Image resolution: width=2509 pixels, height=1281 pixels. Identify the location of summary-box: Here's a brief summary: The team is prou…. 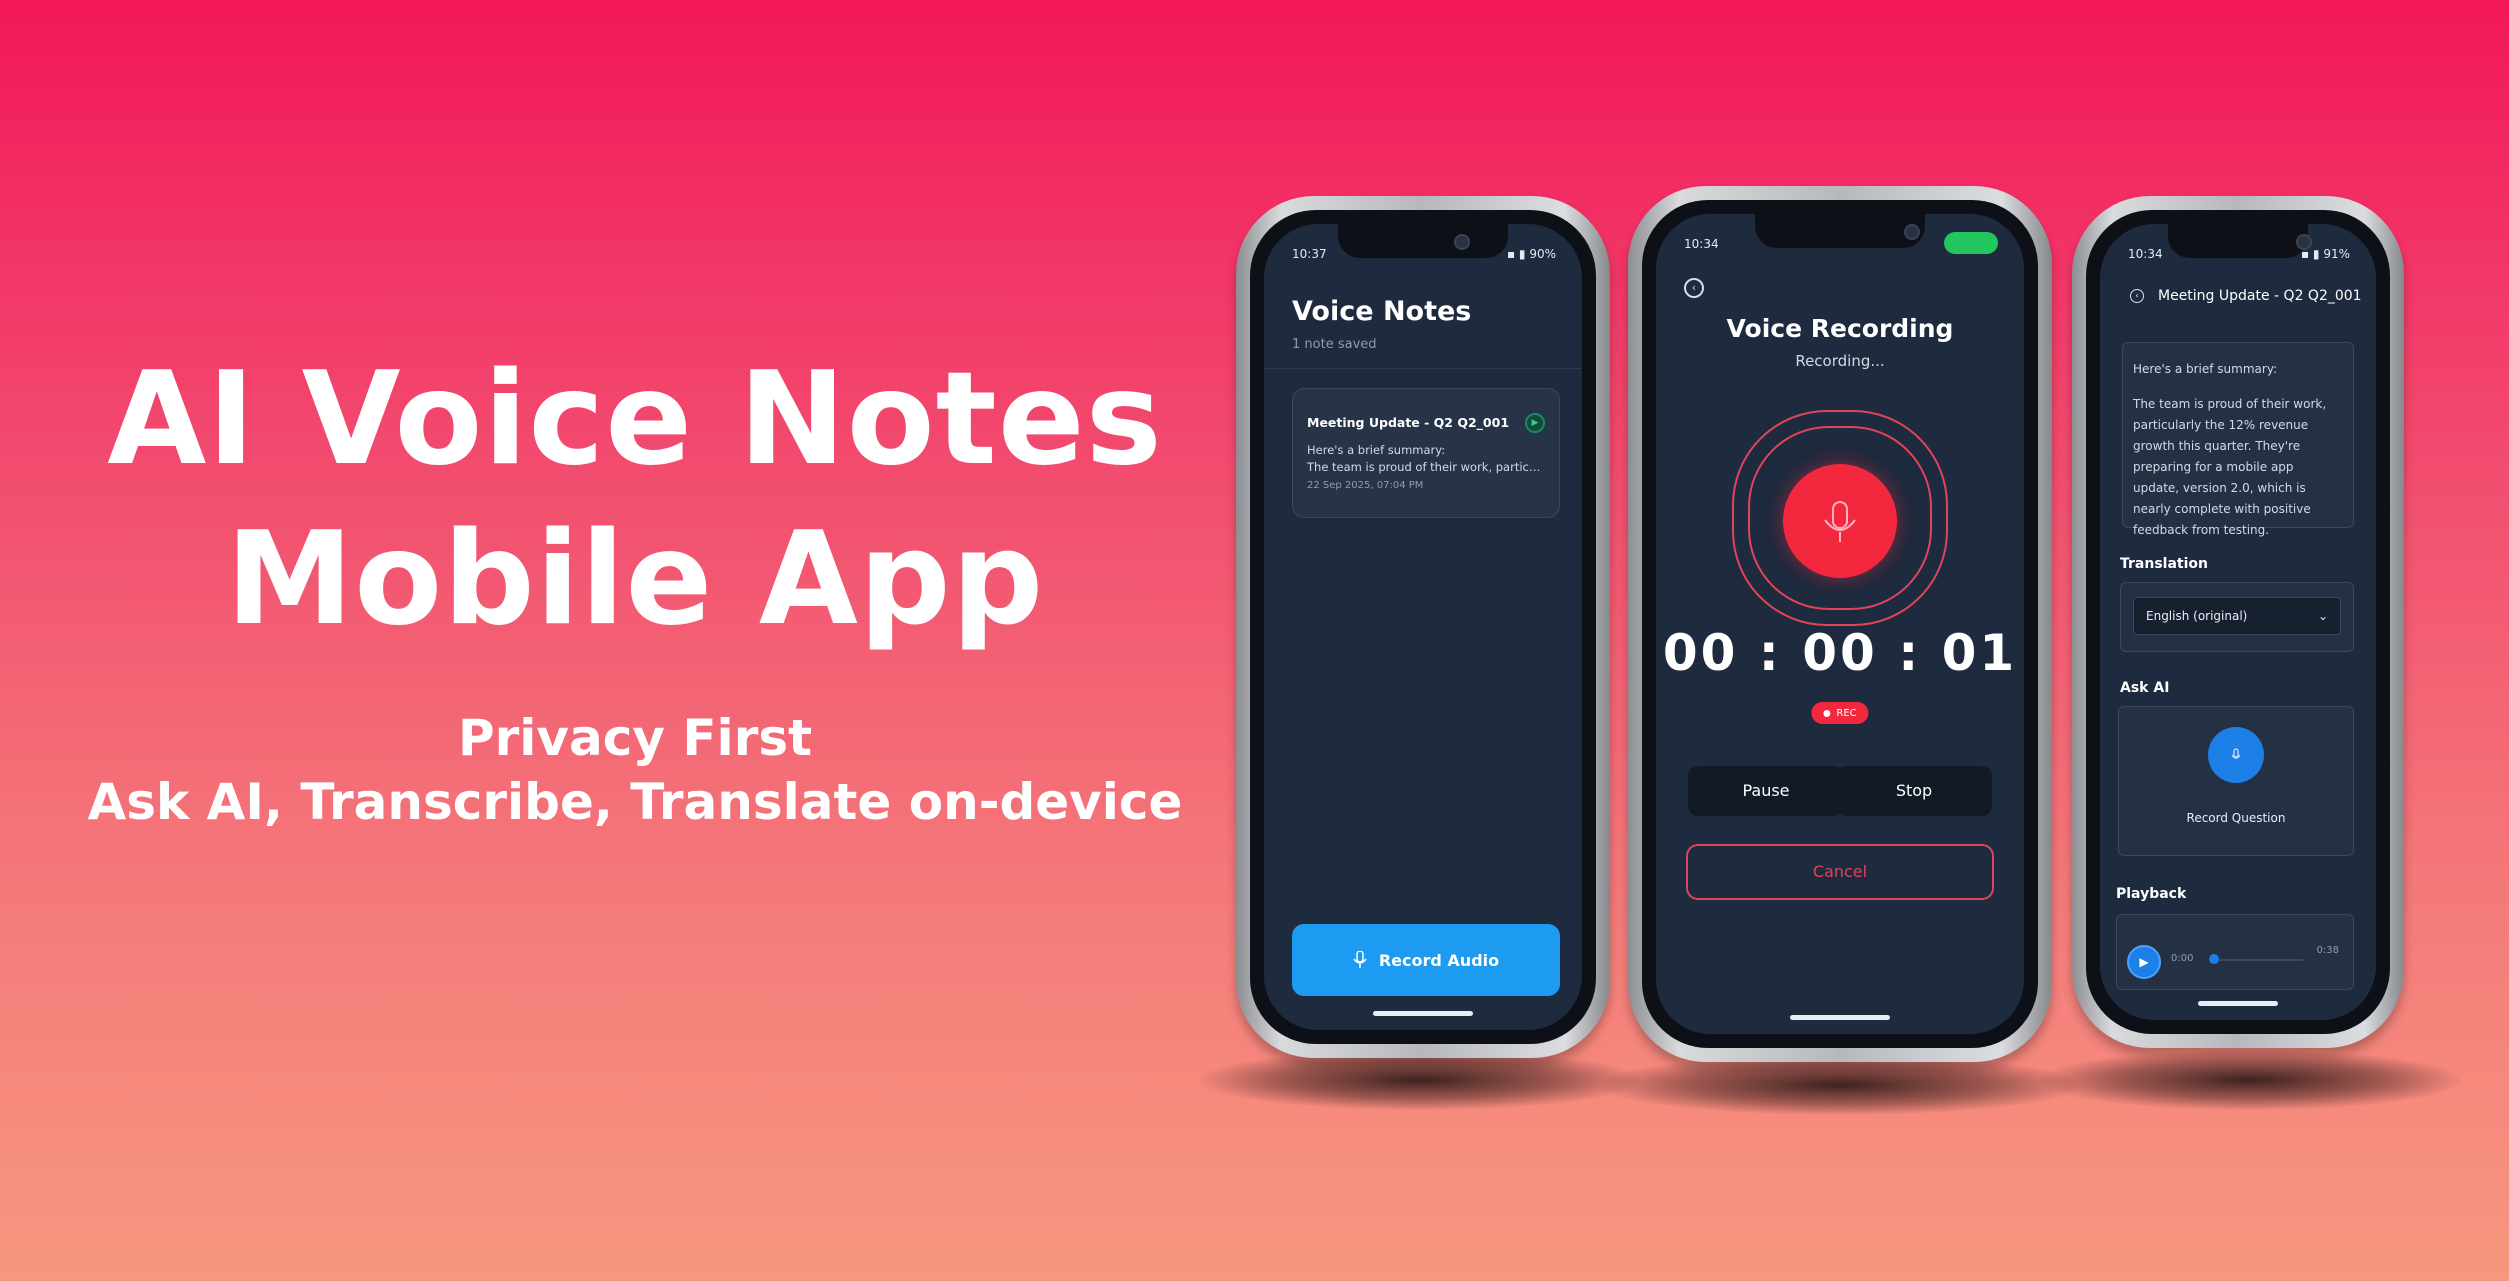
(2238, 439).